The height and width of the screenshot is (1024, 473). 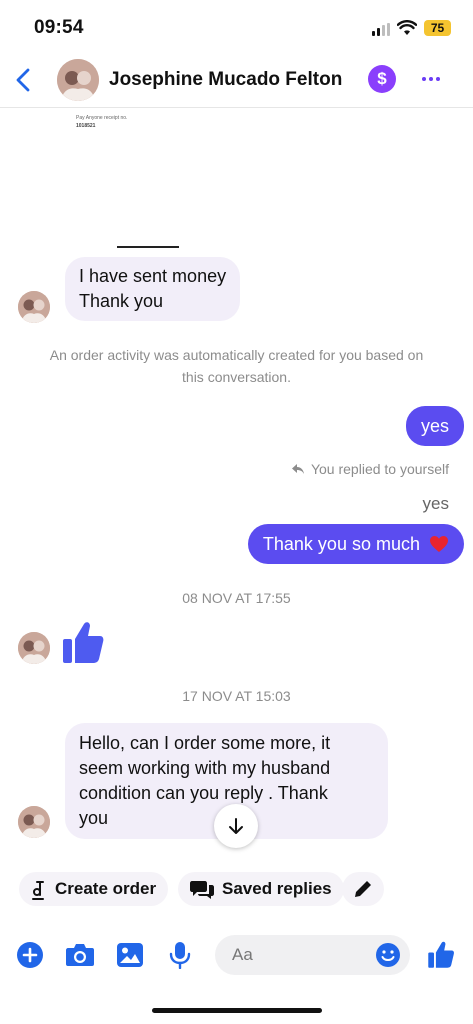 I want to click on message-text: seem working with my husband, so click(x=205, y=768).